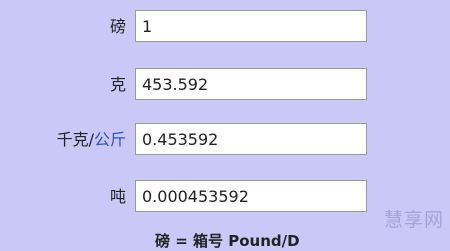 The height and width of the screenshot is (251, 450). Describe the element at coordinates (110, 139) in the screenshot. I see `gongjin-link: 公斤` at that location.